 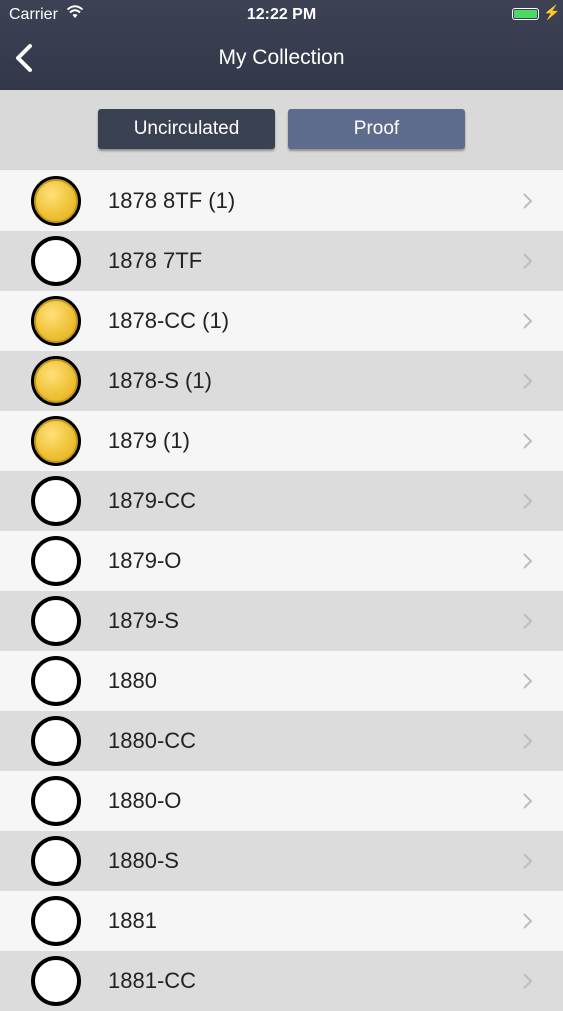 What do you see at coordinates (376, 129) in the screenshot?
I see `segment-proof: Proof` at bounding box center [376, 129].